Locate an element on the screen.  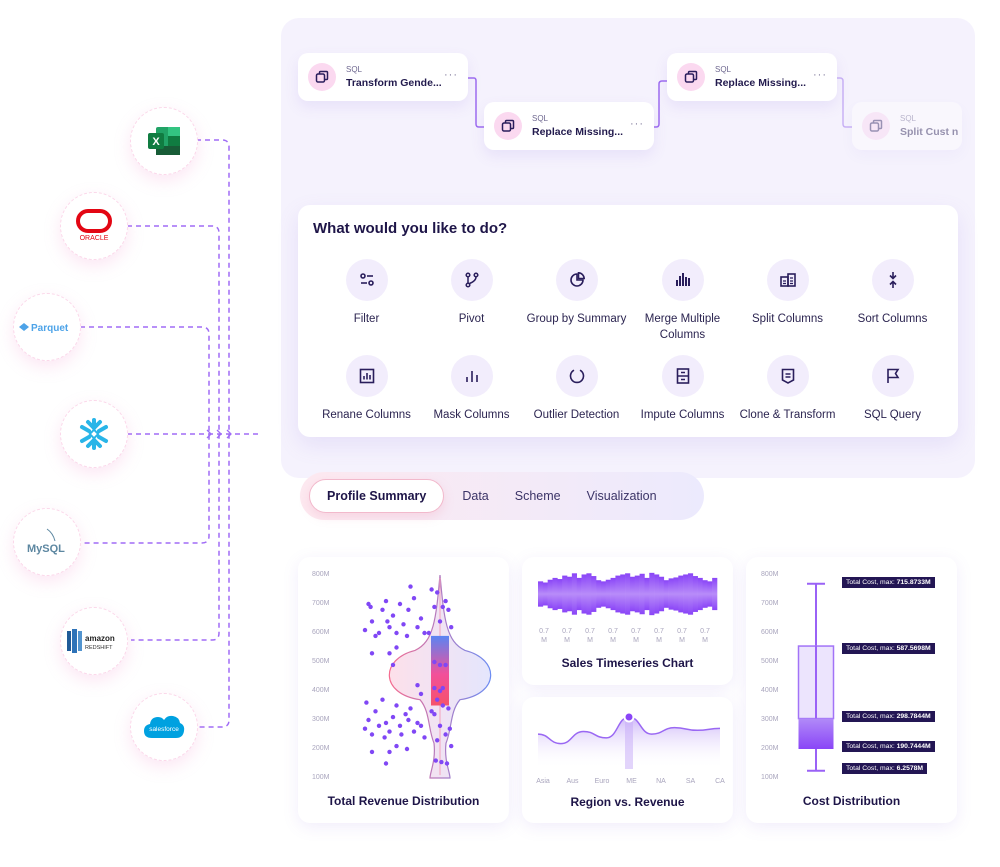
action-mask-columns: Mask Columns is located at coordinates (471, 389).